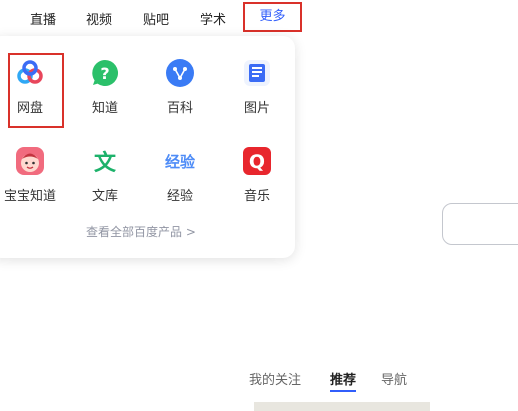  Describe the element at coordinates (394, 378) in the screenshot. I see `tab-navigation: 导航` at that location.